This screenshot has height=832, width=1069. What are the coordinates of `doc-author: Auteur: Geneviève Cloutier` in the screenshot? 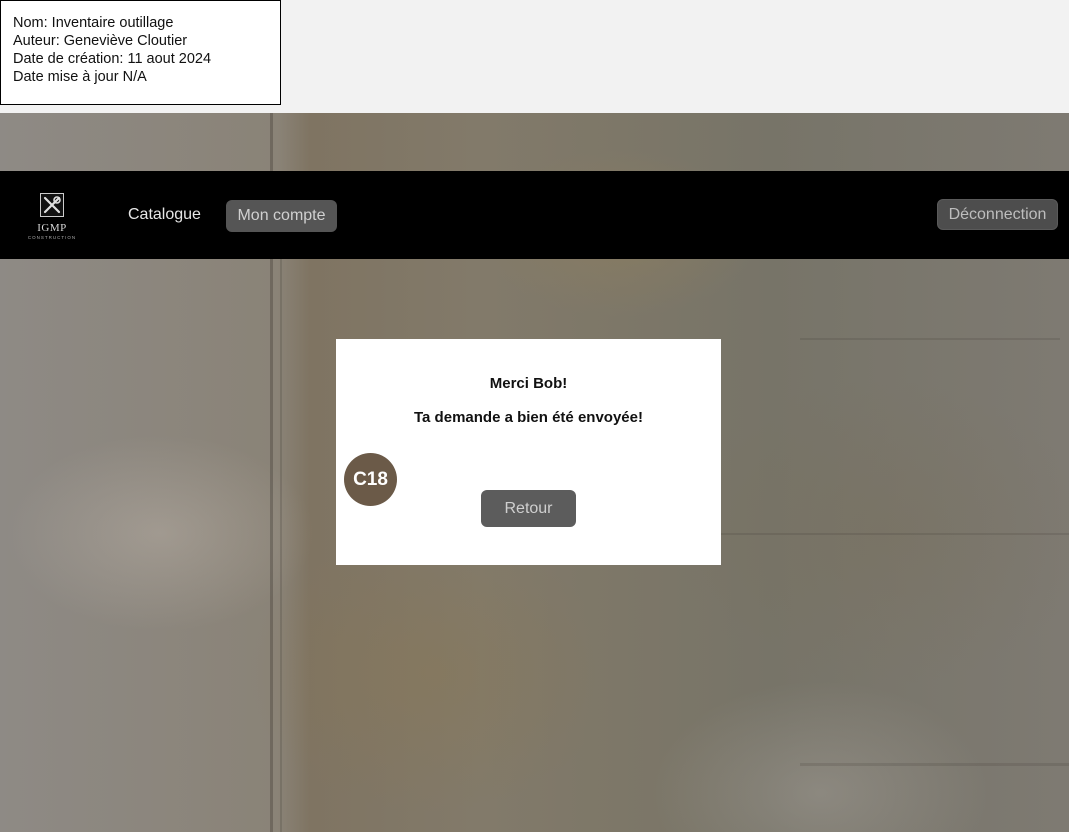 It's located at (100, 41).